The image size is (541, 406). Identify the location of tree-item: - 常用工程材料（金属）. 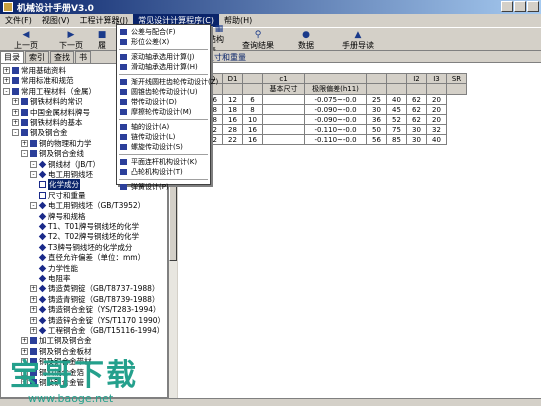
(49, 91).